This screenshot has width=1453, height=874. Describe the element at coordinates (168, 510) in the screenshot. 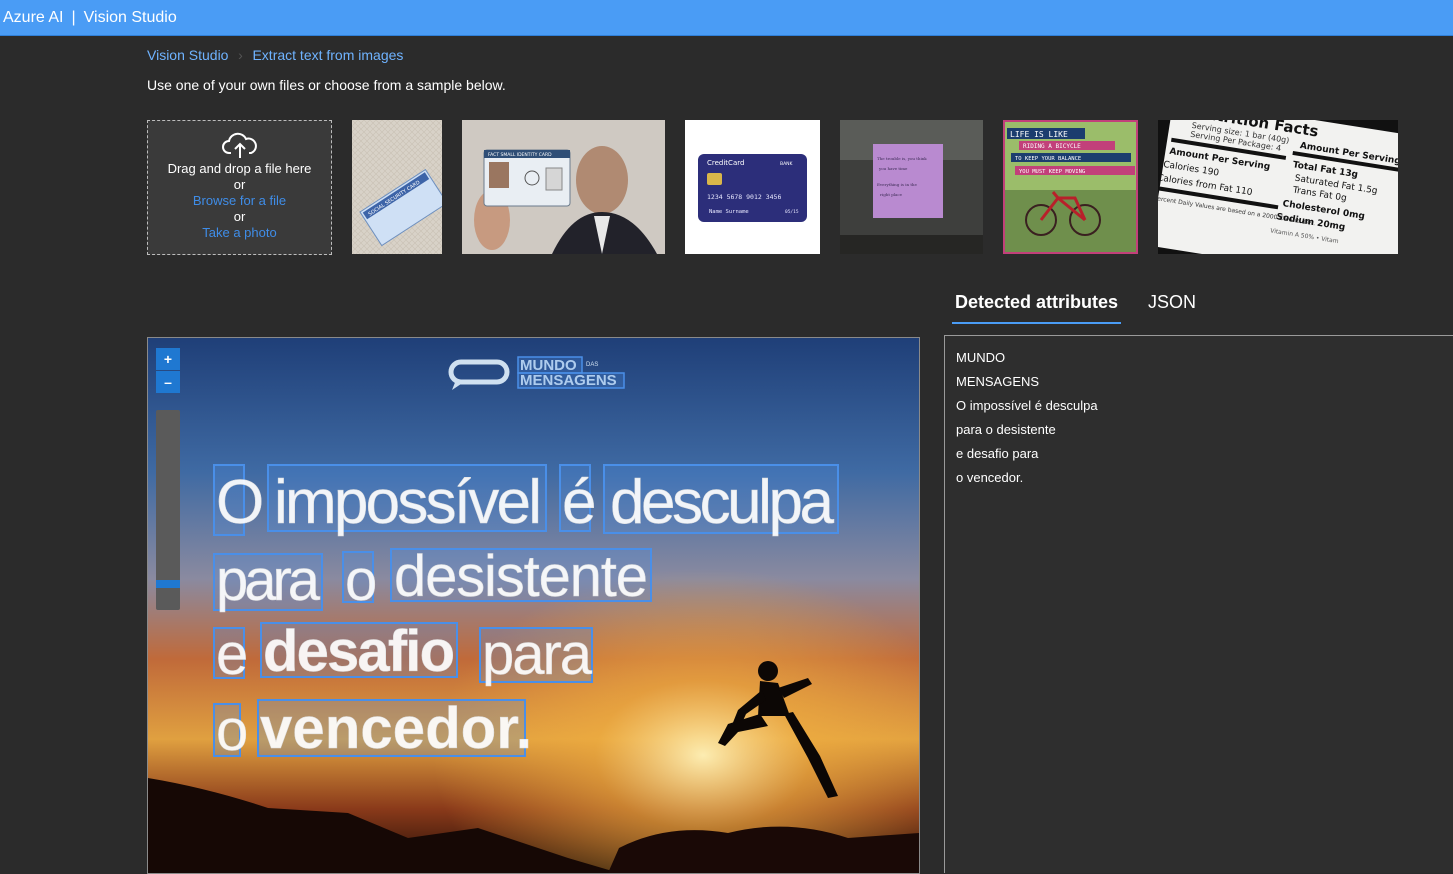

I see `zoom-slider` at that location.